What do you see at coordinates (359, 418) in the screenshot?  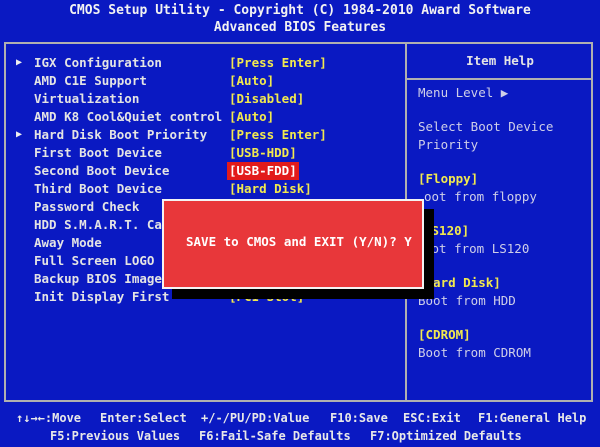 I see `key-save: F10:Save` at bounding box center [359, 418].